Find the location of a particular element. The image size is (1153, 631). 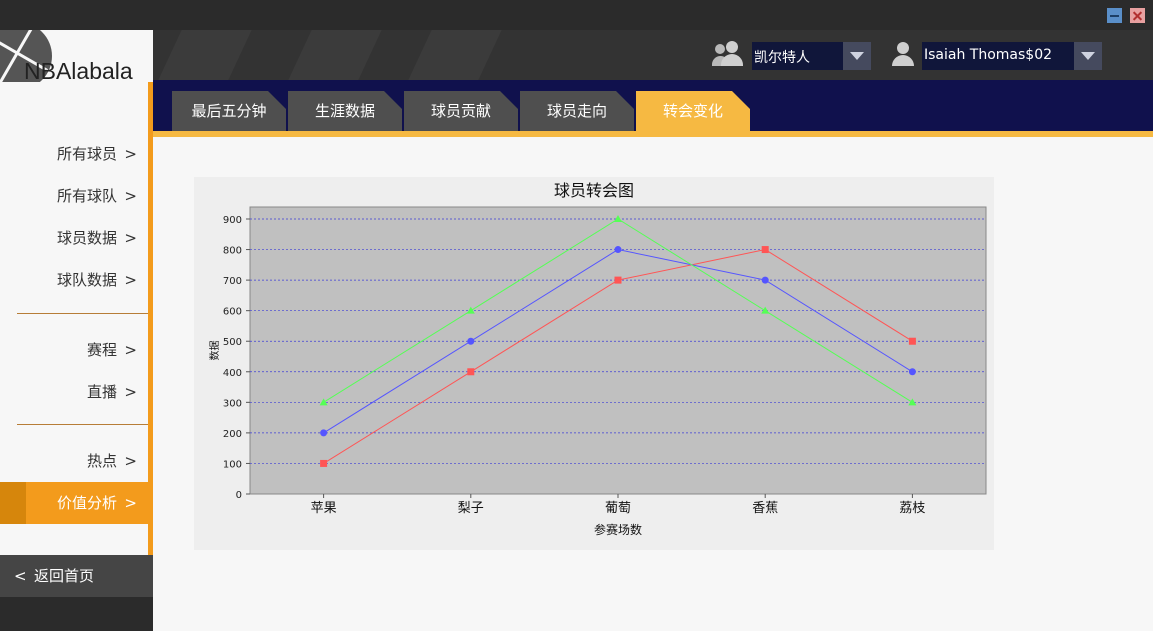

tab-label: 最后五分钟 is located at coordinates (229, 111).